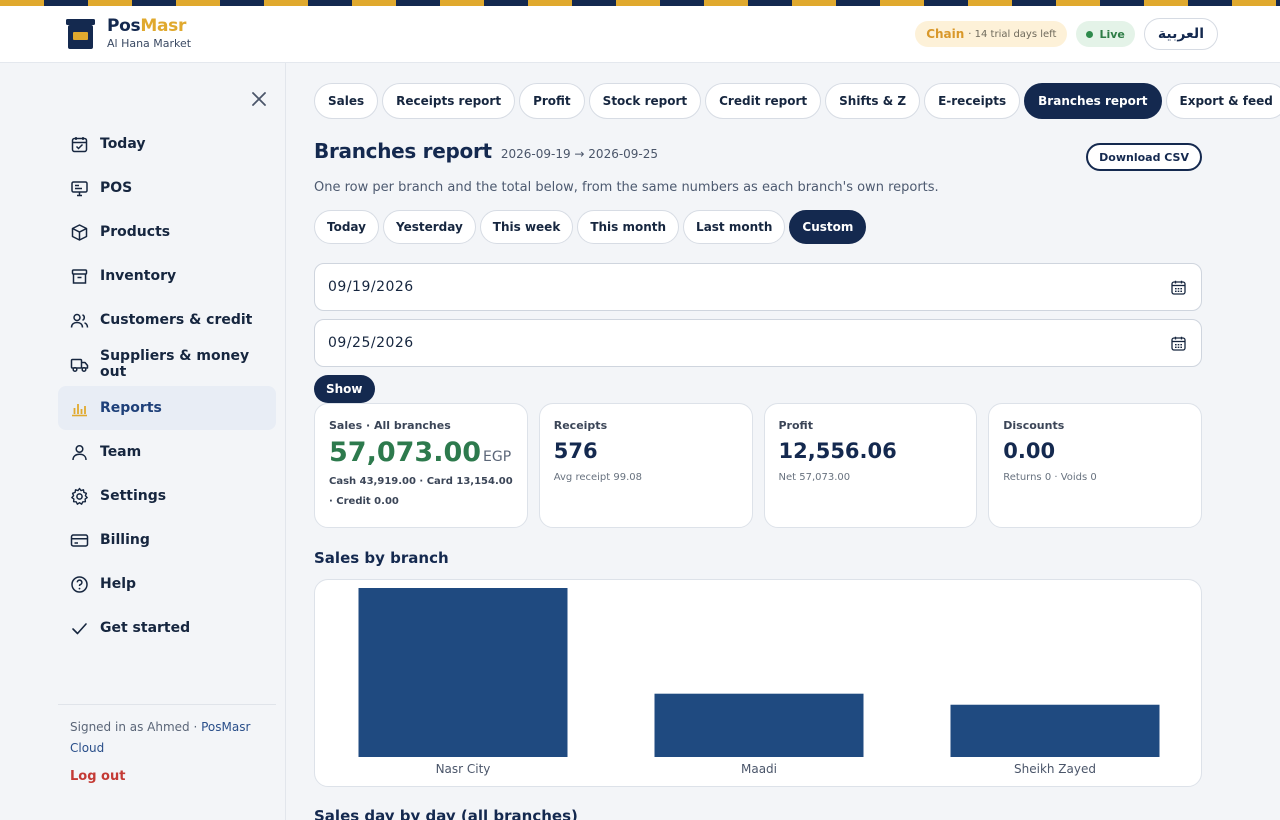 This screenshot has height=820, width=1280. What do you see at coordinates (795, 425) in the screenshot?
I see `card-label: Profit` at bounding box center [795, 425].